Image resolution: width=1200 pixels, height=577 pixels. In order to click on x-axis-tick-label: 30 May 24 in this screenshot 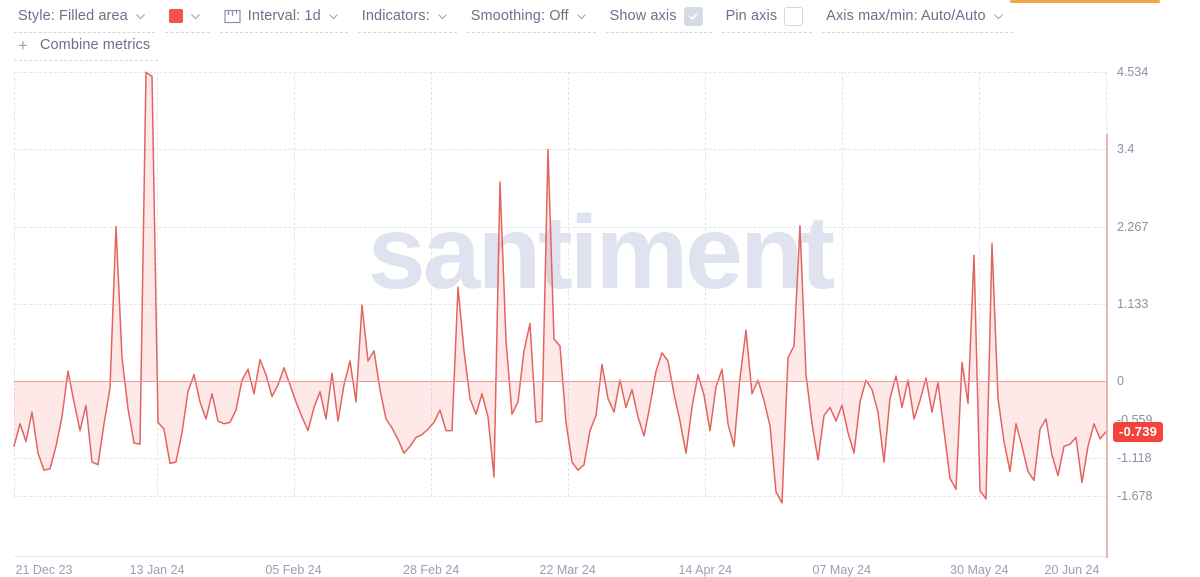, I will do `click(979, 570)`.